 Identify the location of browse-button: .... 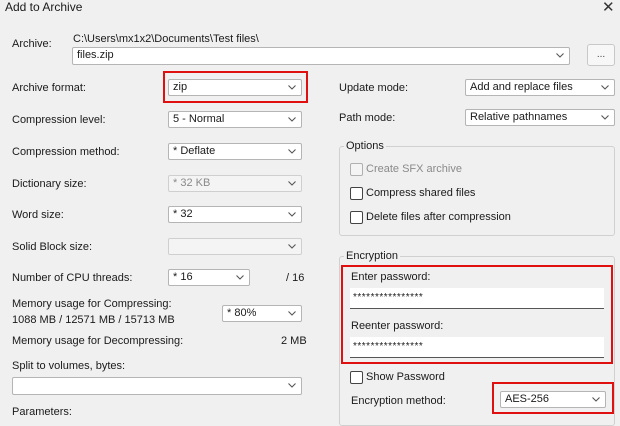
(601, 55).